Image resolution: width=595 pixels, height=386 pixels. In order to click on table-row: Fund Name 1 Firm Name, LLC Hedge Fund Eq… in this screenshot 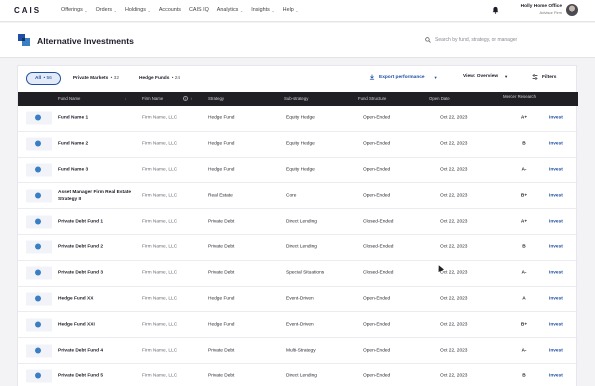, I will do `click(298, 119)`.